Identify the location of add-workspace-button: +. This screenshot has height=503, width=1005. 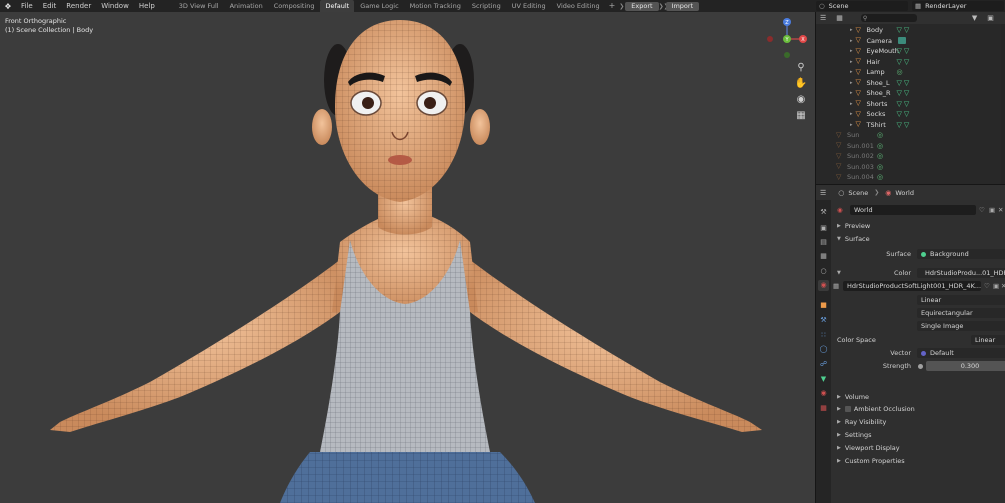
(612, 6).